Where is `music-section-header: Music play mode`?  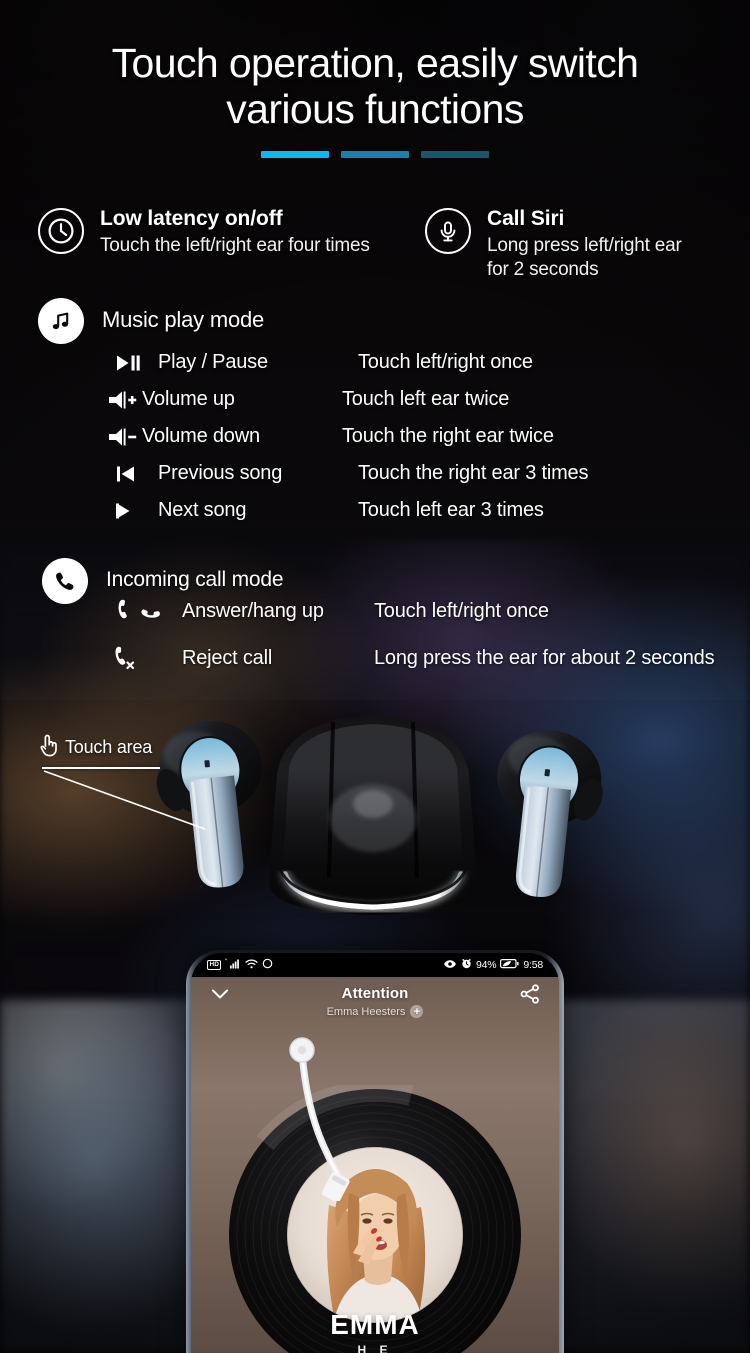 music-section-header: Music play mode is located at coordinates (151, 320).